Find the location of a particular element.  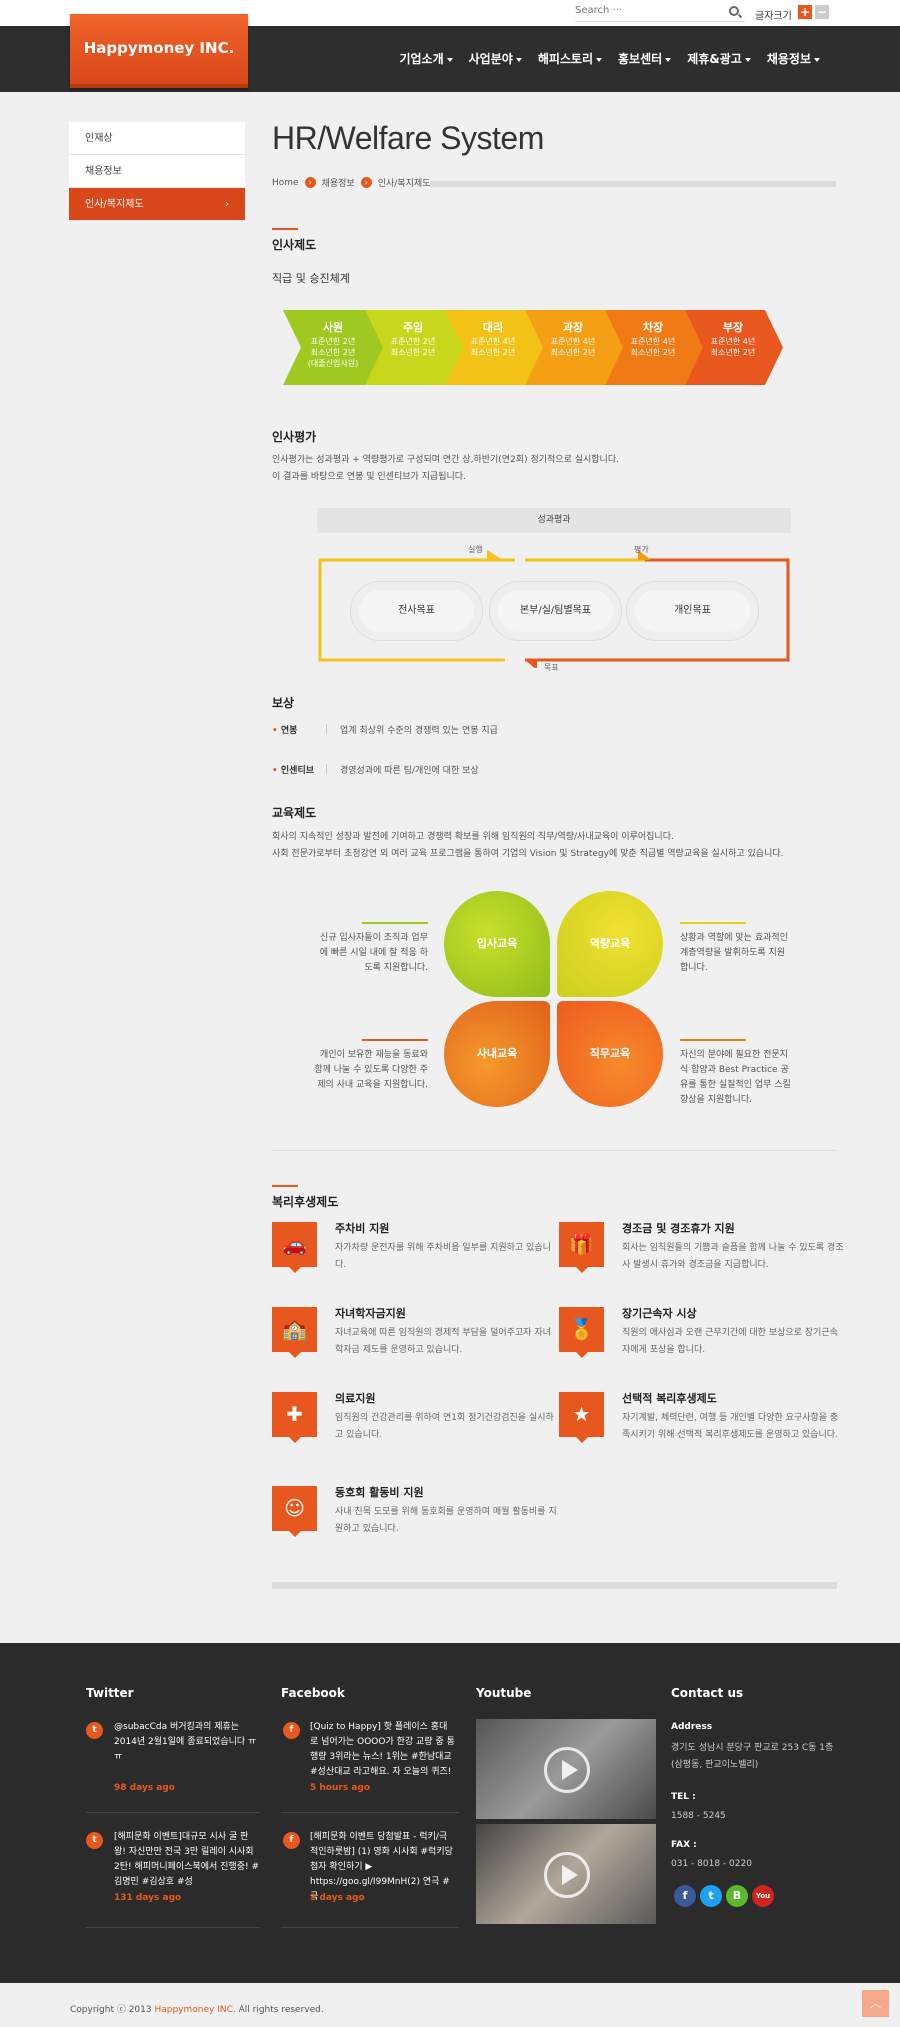

main-nav: 기업소개 사업분야 해피스토리 홍보센터 제휴&광고 채용정보 is located at coordinates (609, 59).